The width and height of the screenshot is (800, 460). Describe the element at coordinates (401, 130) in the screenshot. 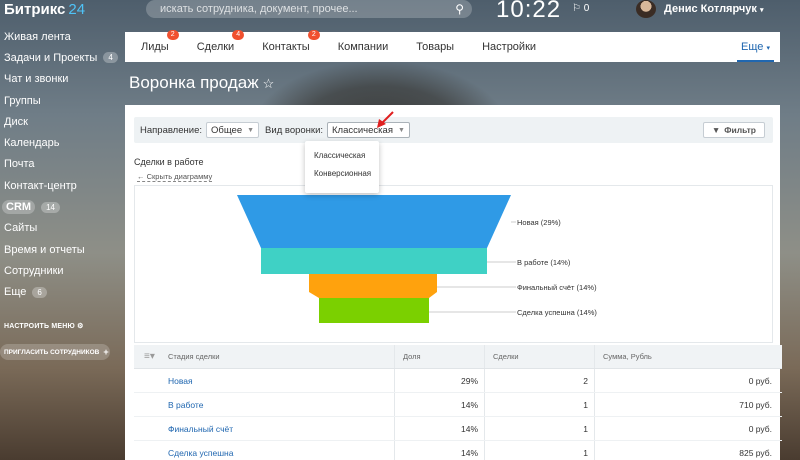

I see `chevron-down-icon: ▼` at that location.